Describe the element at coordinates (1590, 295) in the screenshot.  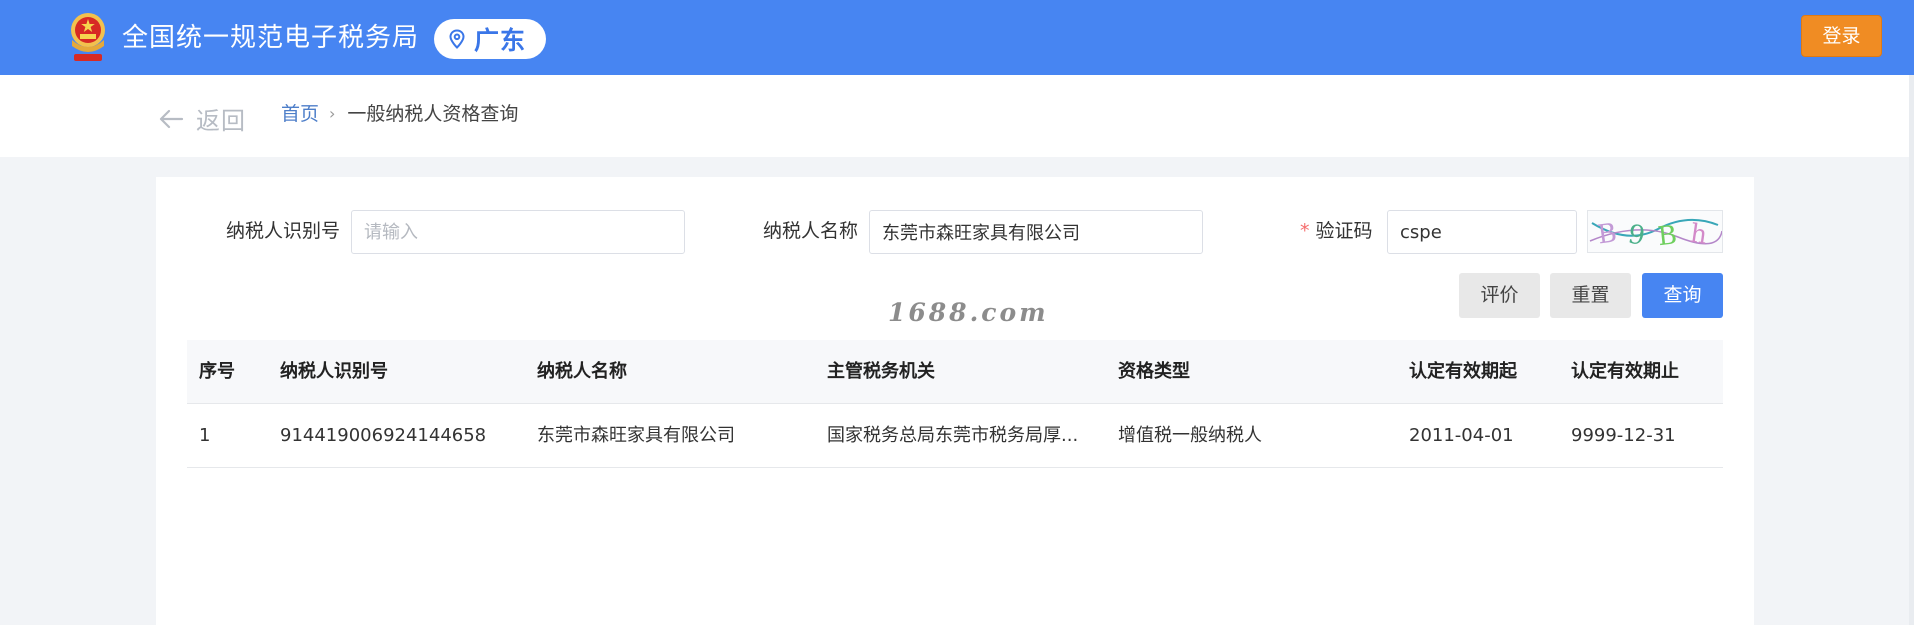
I see `reset-button: 重置` at that location.